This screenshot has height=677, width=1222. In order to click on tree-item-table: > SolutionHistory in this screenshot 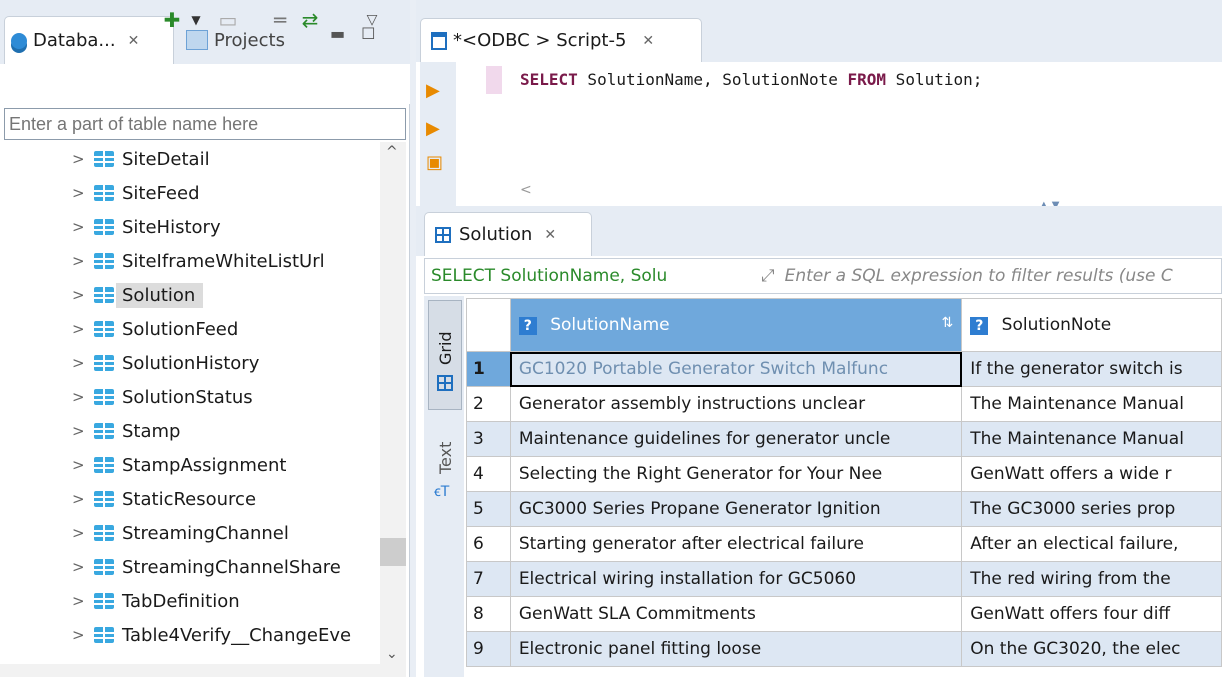, I will do `click(190, 363)`.